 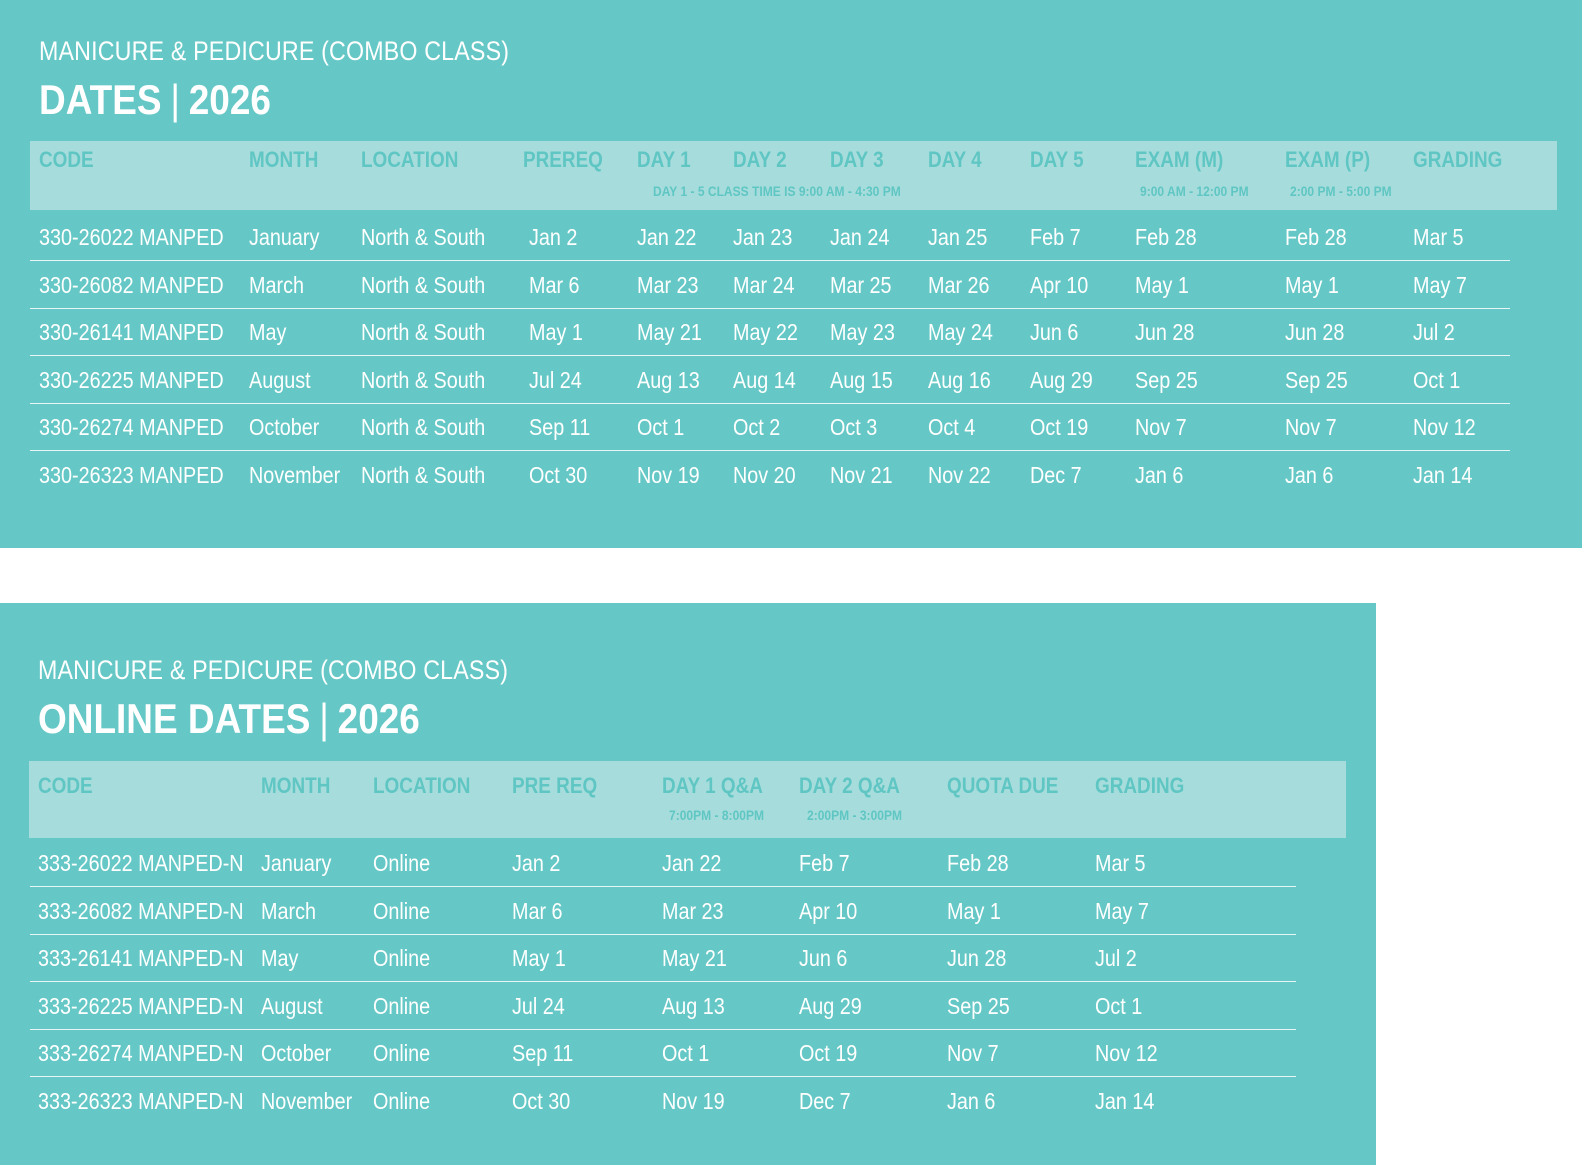 What do you see at coordinates (556, 332) in the screenshot?
I see `cell-prereq: May 1` at bounding box center [556, 332].